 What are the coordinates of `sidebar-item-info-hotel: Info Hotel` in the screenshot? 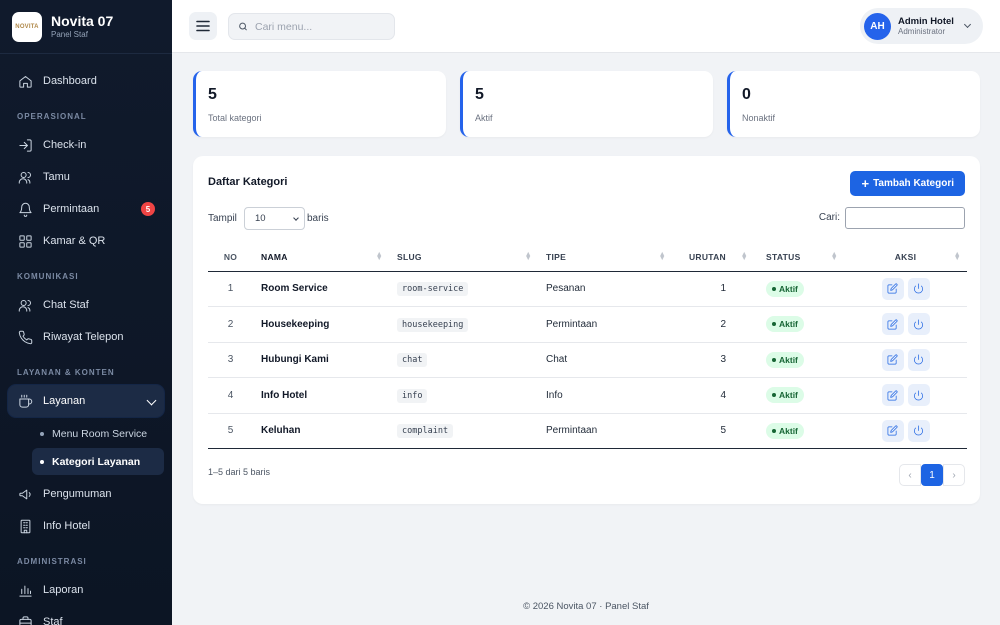 It's located at (86, 526).